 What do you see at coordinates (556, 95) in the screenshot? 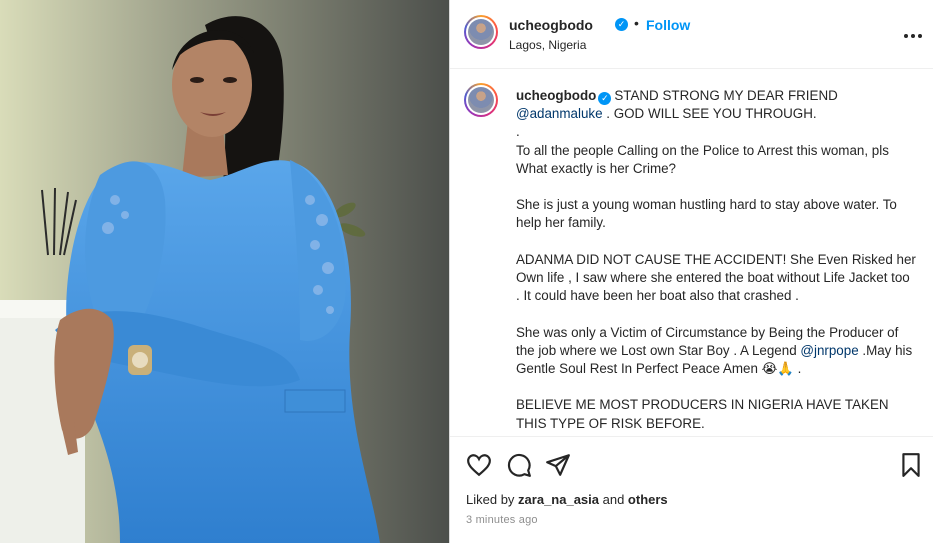
I see `caption-username: ucheogbodo` at bounding box center [556, 95].